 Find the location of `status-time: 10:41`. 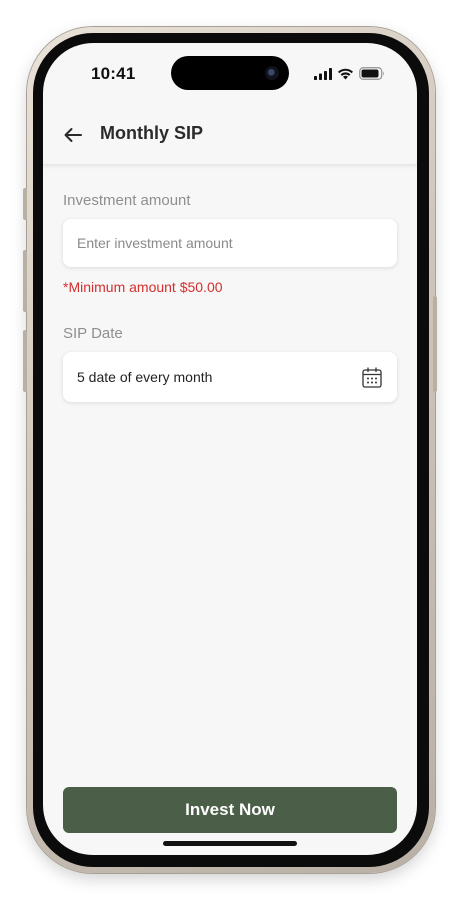

status-time: 10:41 is located at coordinates (113, 73).